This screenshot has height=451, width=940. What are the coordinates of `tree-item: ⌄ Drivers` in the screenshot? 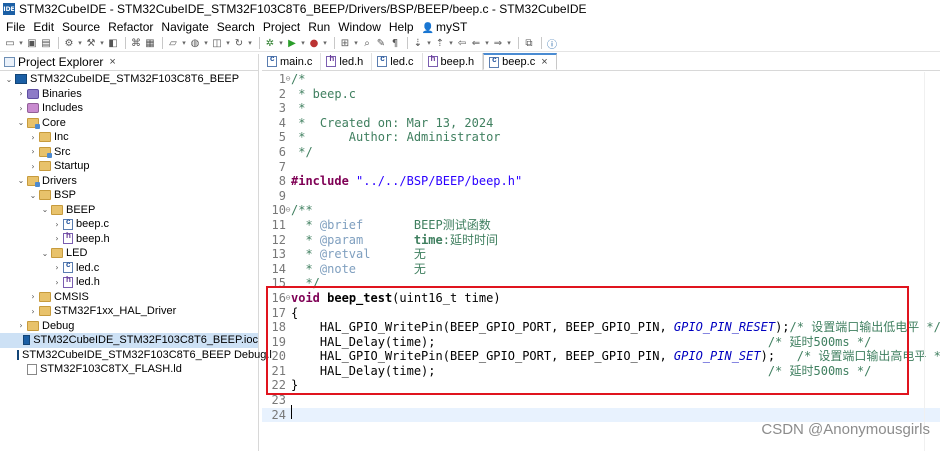 It's located at (129, 181).